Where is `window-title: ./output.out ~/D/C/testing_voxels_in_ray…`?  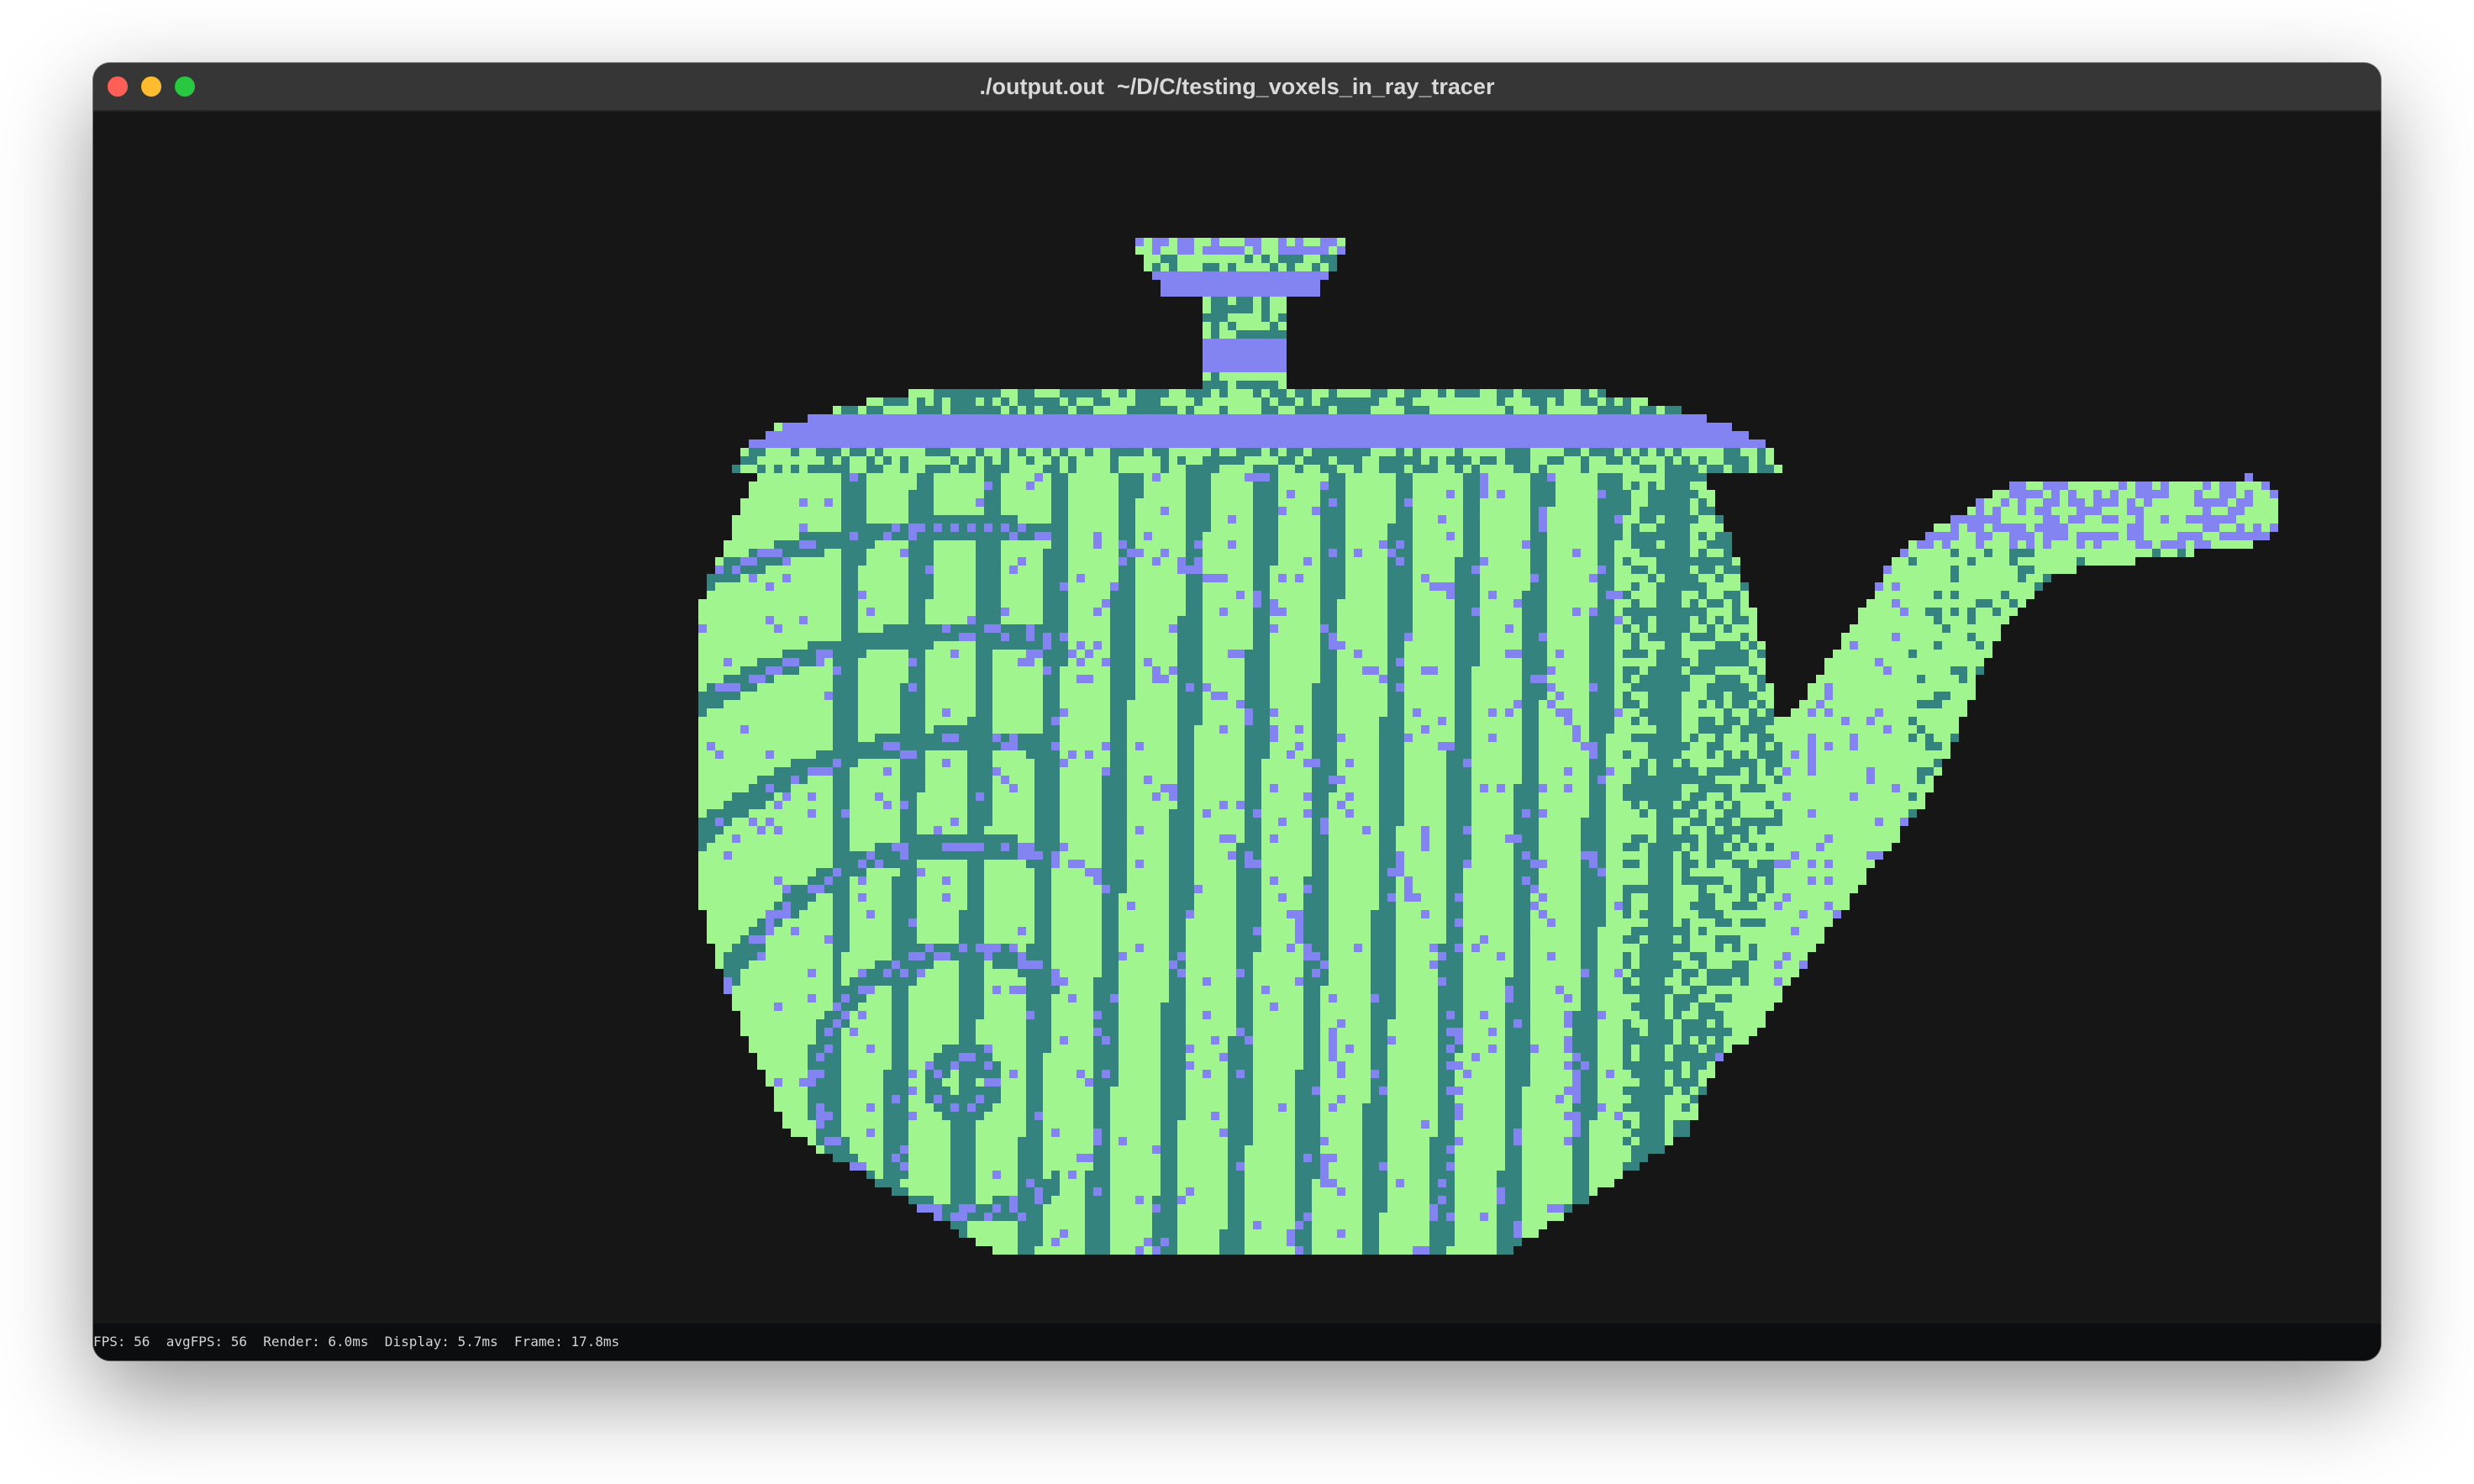
window-title: ./output.out ~/D/C/testing_voxels_in_ray… is located at coordinates (1237, 86).